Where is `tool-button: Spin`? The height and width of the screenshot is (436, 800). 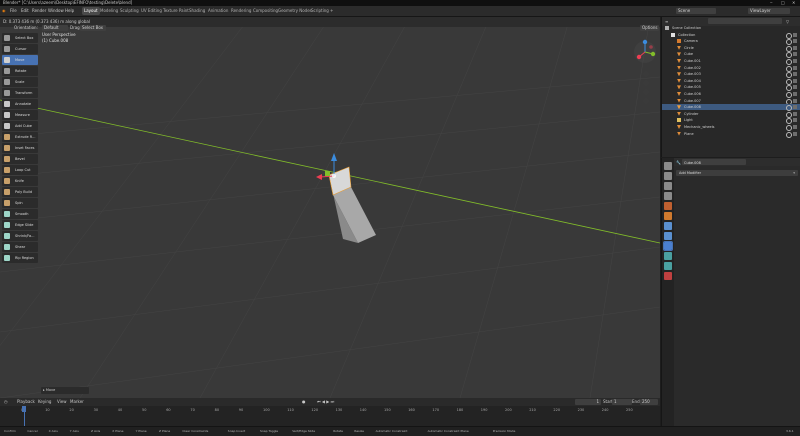
tool-button: Spin is located at coordinates (20, 203).